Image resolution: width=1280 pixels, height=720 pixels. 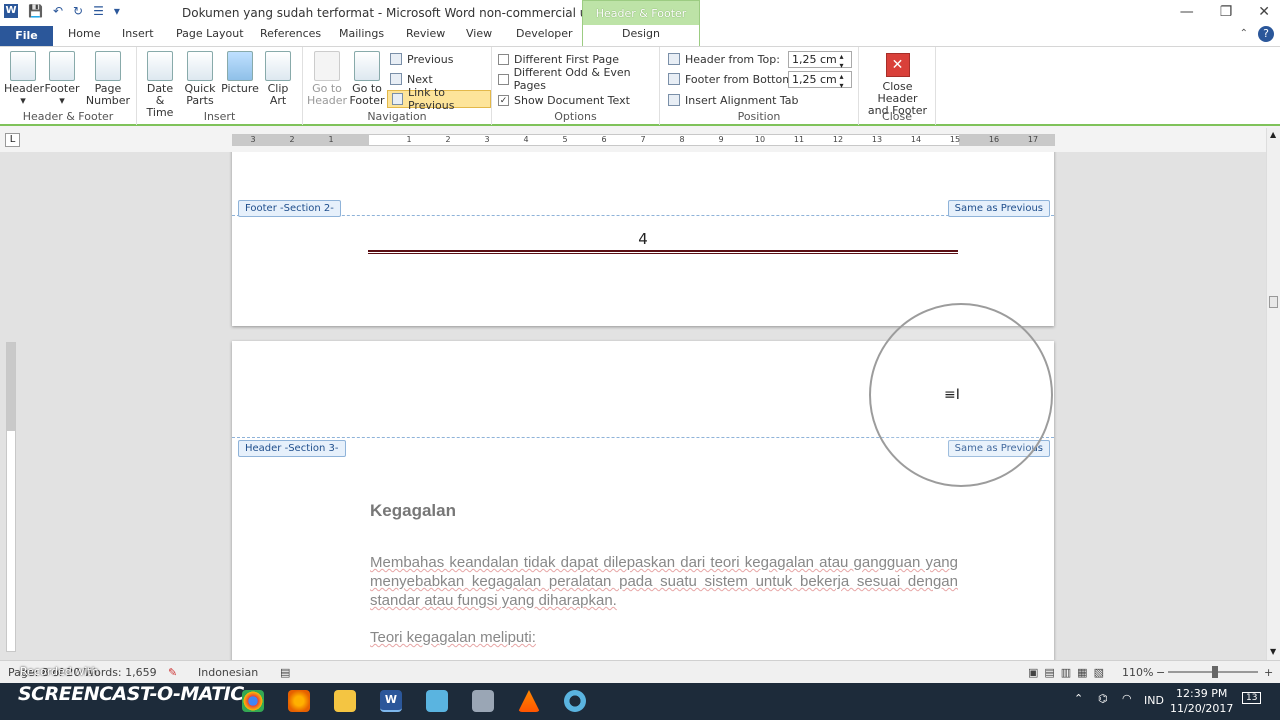 What do you see at coordinates (1273, 134) in the screenshot?
I see `scroll-up-icon: ▲` at bounding box center [1273, 134].